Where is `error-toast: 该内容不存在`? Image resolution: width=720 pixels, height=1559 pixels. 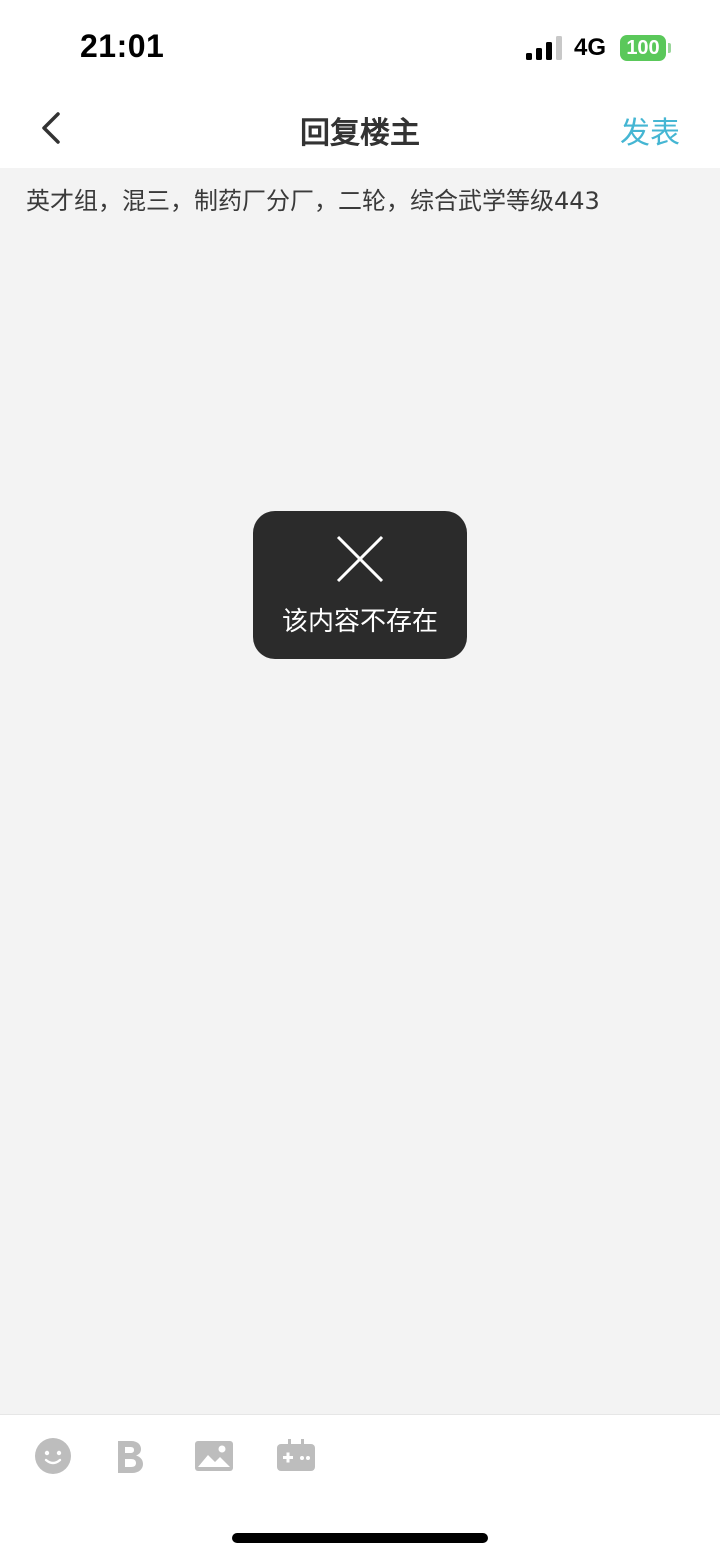 error-toast: 该内容不存在 is located at coordinates (360, 585).